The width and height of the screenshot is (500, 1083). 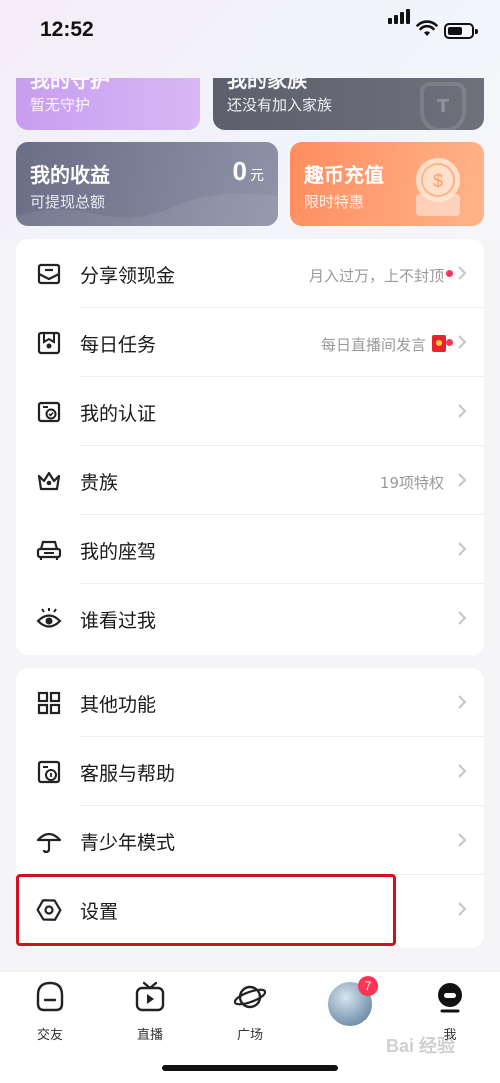 What do you see at coordinates (387, 184) in the screenshot?
I see `recharge-card: 趣币充值 限时特惠 $` at bounding box center [387, 184].